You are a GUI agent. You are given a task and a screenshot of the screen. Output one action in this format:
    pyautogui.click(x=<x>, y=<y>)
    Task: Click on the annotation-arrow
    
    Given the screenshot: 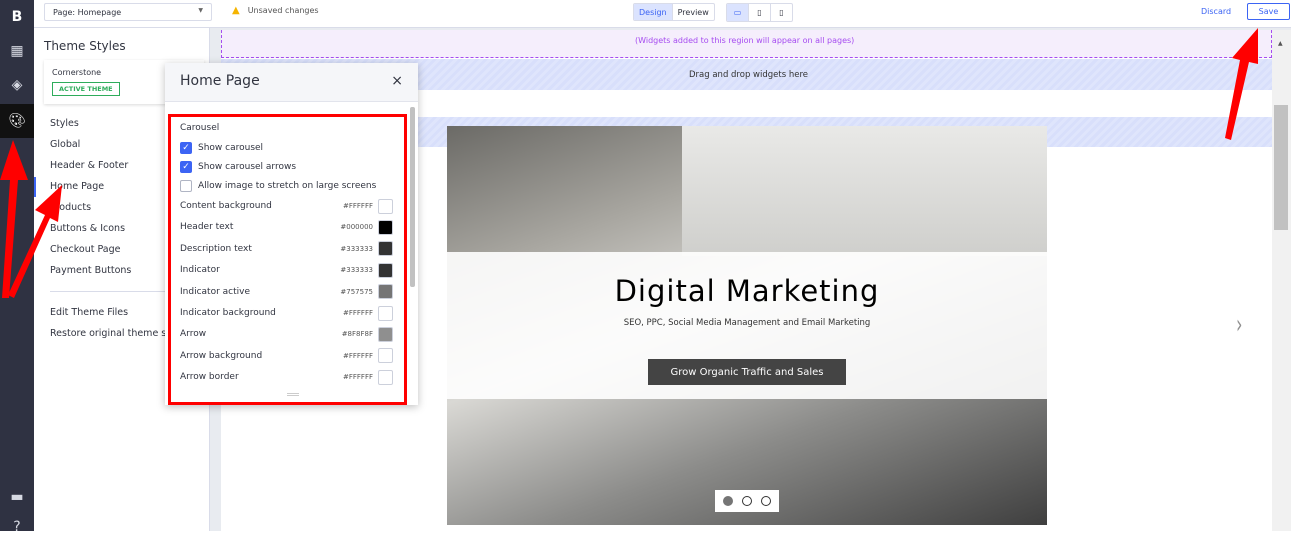 What is the action you would take?
    pyautogui.click(x=1241, y=84)
    